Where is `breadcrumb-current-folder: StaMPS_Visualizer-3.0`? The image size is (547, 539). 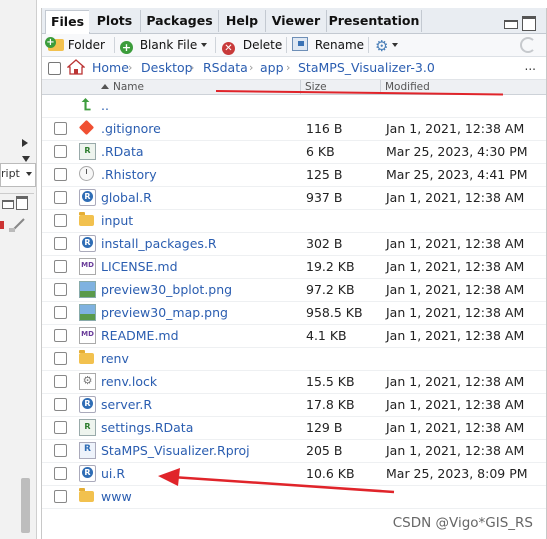 breadcrumb-current-folder: StaMPS_Visualizer-3.0 is located at coordinates (366, 68).